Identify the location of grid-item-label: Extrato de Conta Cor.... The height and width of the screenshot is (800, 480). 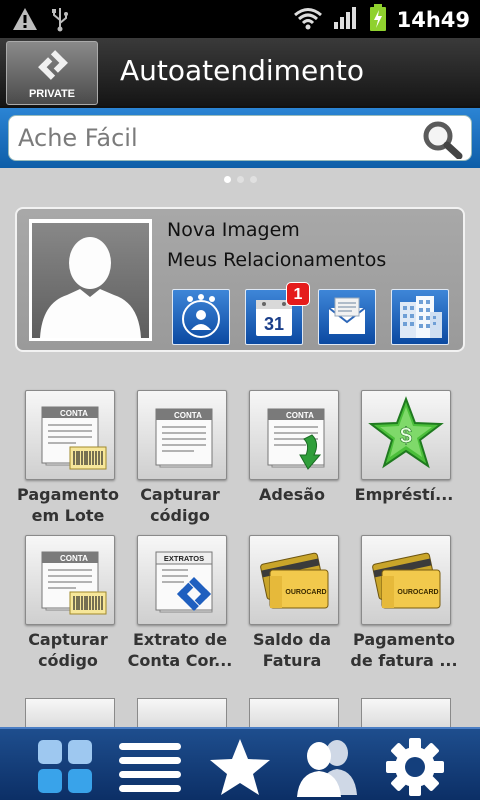
(180, 650).